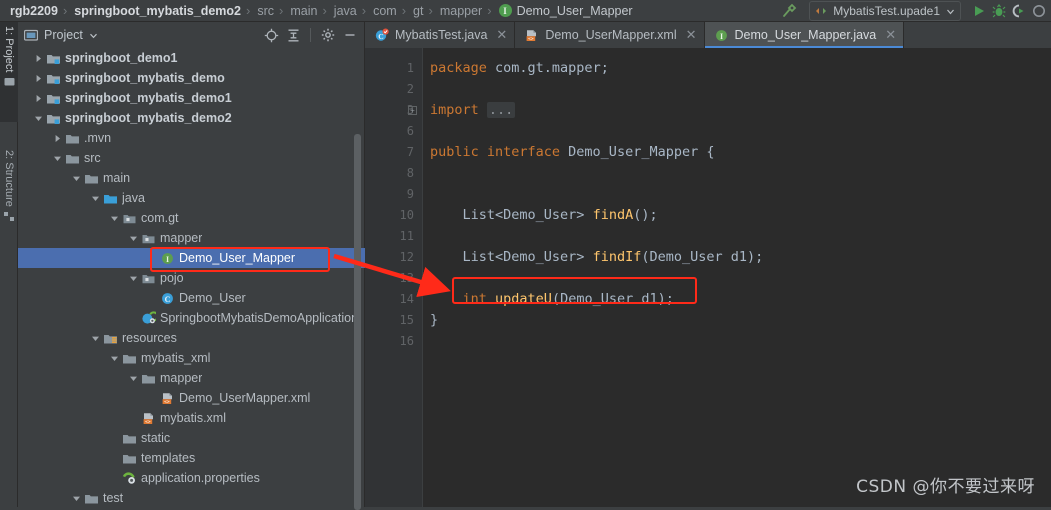  I want to click on tree-row: springboot_mybatis_demo, so click(191, 78).